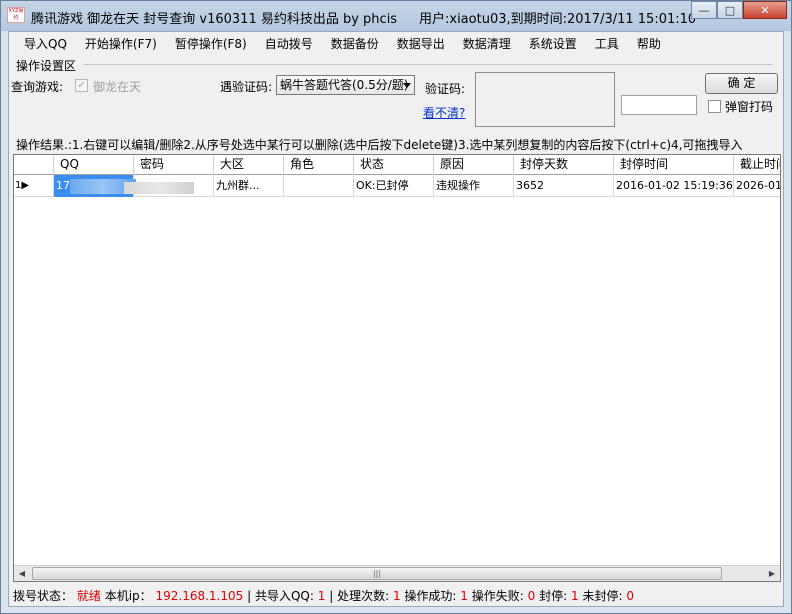 Image resolution: width=792 pixels, height=614 pixels. What do you see at coordinates (199, 596) in the screenshot?
I see `ip-value: 192.168.1.105` at bounding box center [199, 596].